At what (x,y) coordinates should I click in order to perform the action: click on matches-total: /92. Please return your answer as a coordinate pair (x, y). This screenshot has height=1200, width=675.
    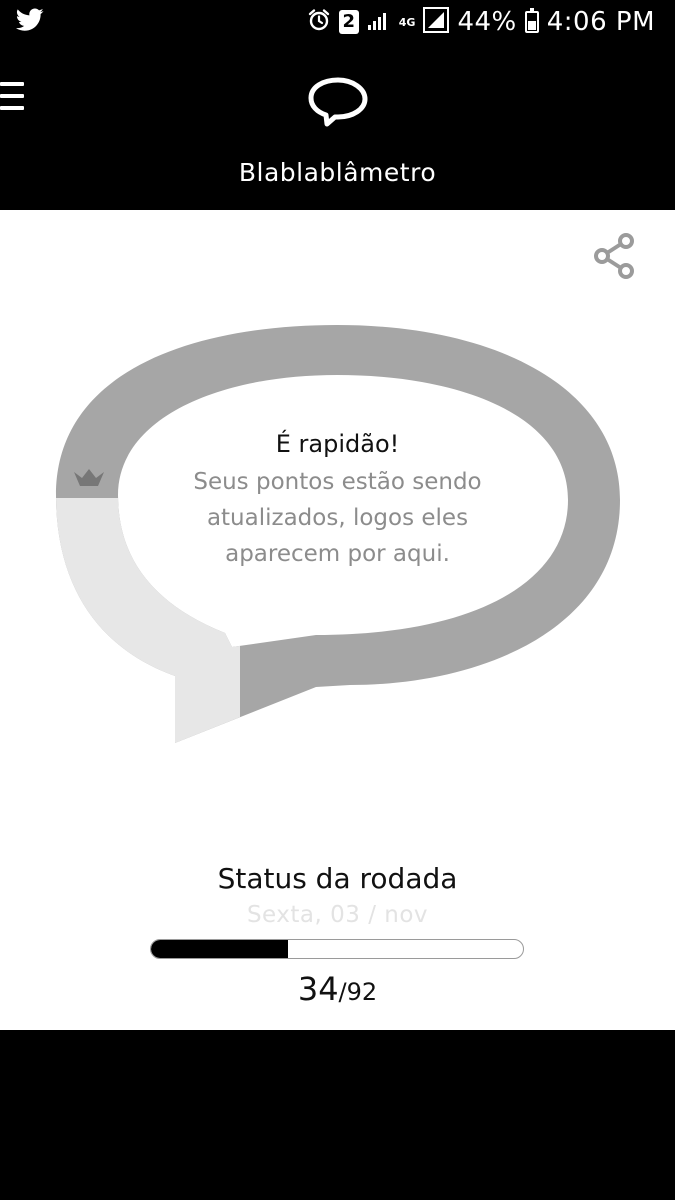
    Looking at the image, I should click on (358, 992).